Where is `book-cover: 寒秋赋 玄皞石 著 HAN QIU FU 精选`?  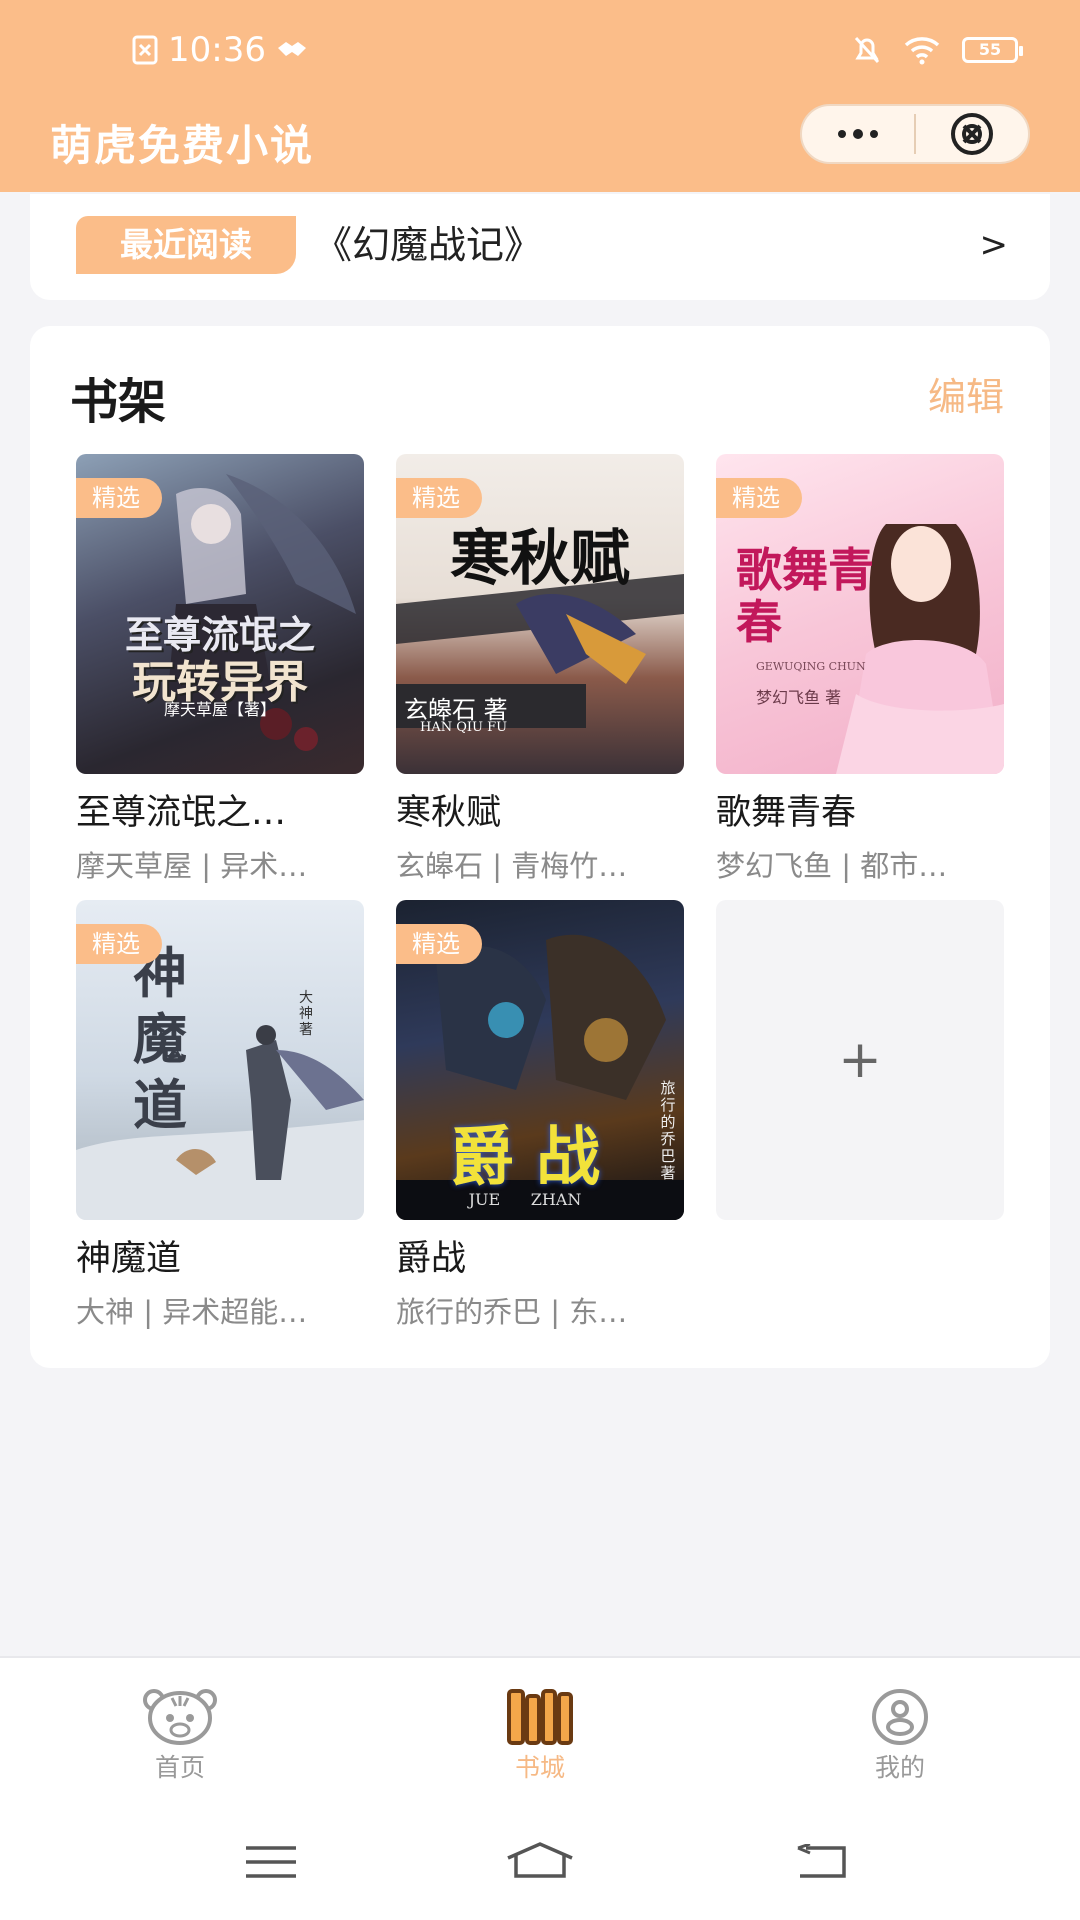 book-cover: 寒秋赋 玄皞石 著 HAN QIU FU 精选 is located at coordinates (540, 614).